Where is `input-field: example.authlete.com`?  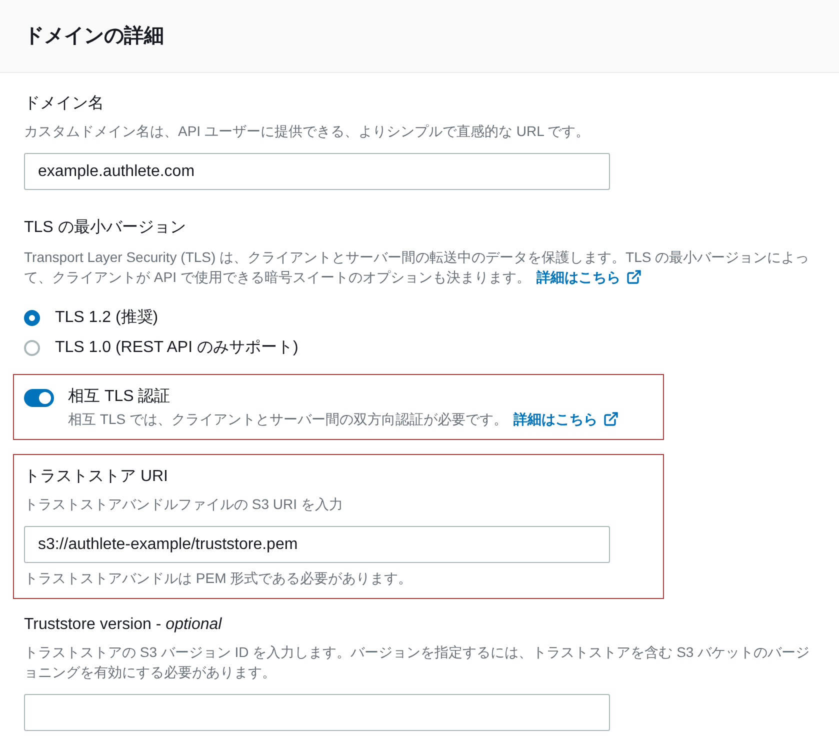 input-field: example.authlete.com is located at coordinates (317, 171).